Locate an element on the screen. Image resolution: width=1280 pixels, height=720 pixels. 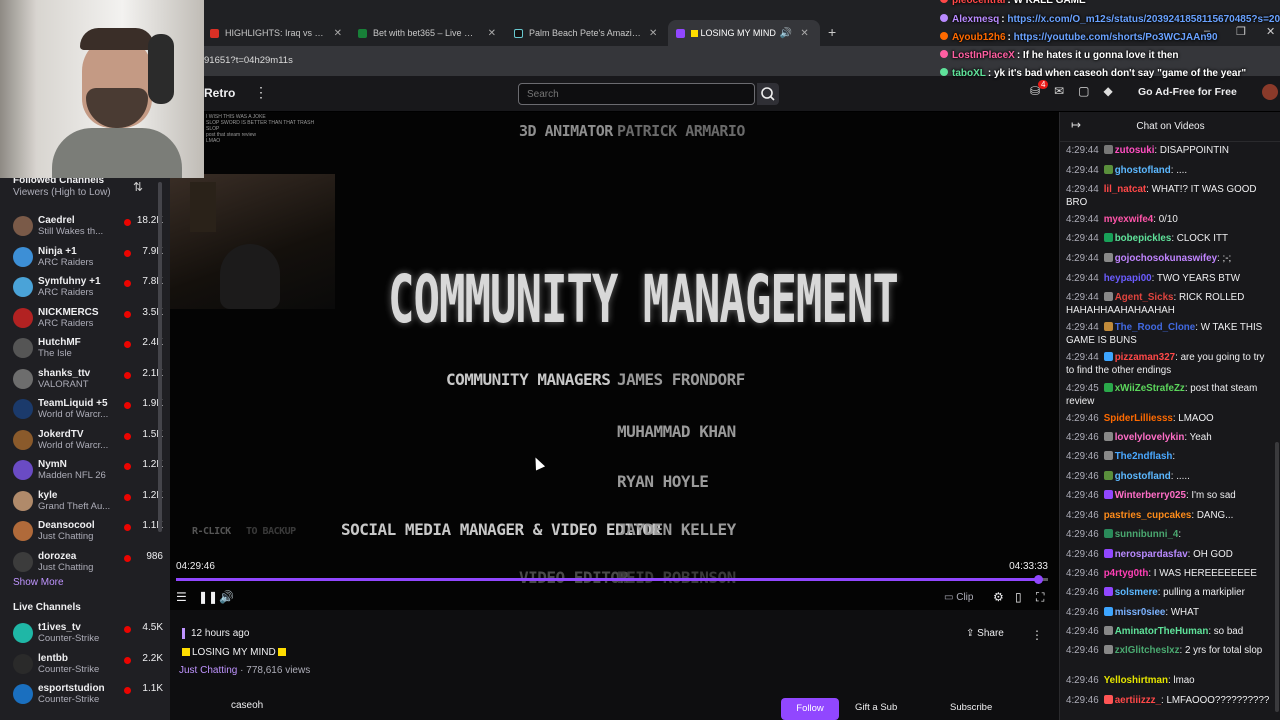
channel-row: JokerdTV World of Warcr... 1.5K is located at coordinates (88, 442).